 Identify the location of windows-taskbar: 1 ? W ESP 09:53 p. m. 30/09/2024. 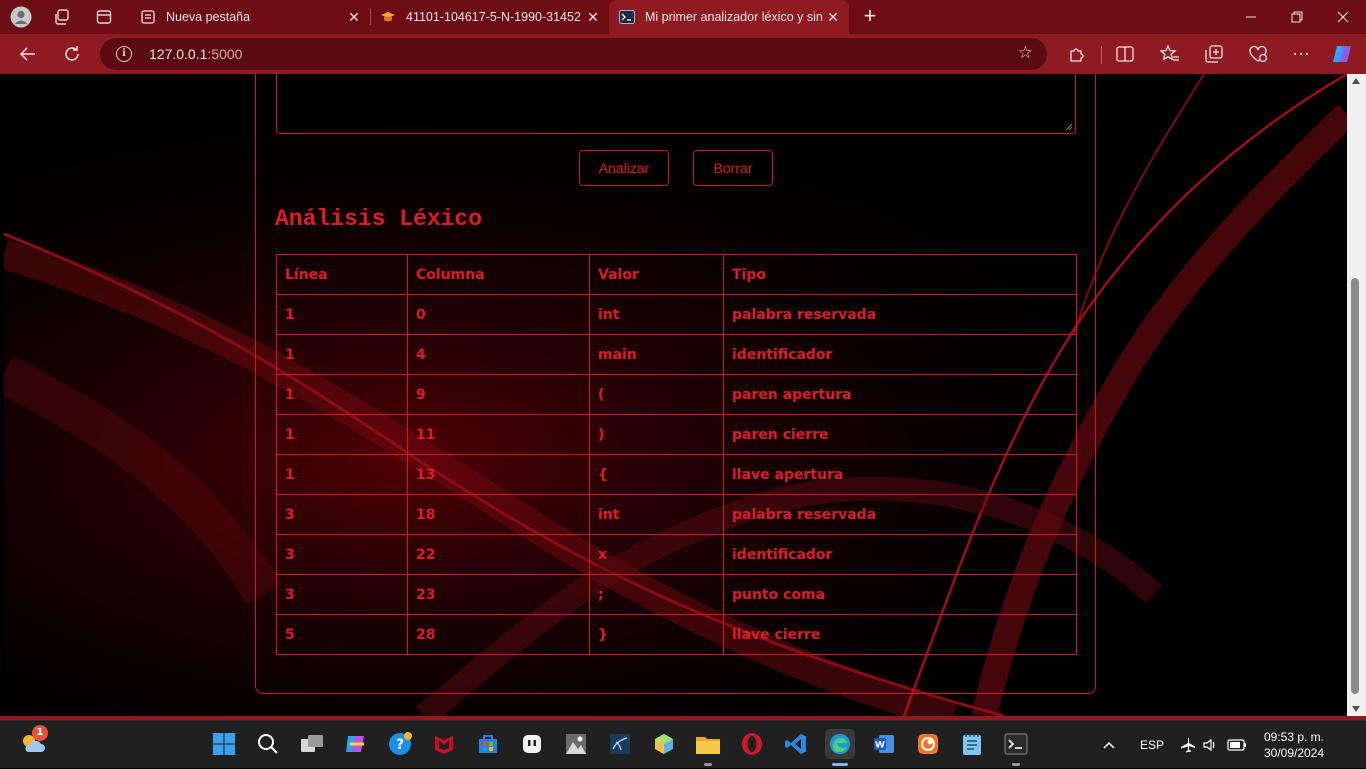
(683, 744).